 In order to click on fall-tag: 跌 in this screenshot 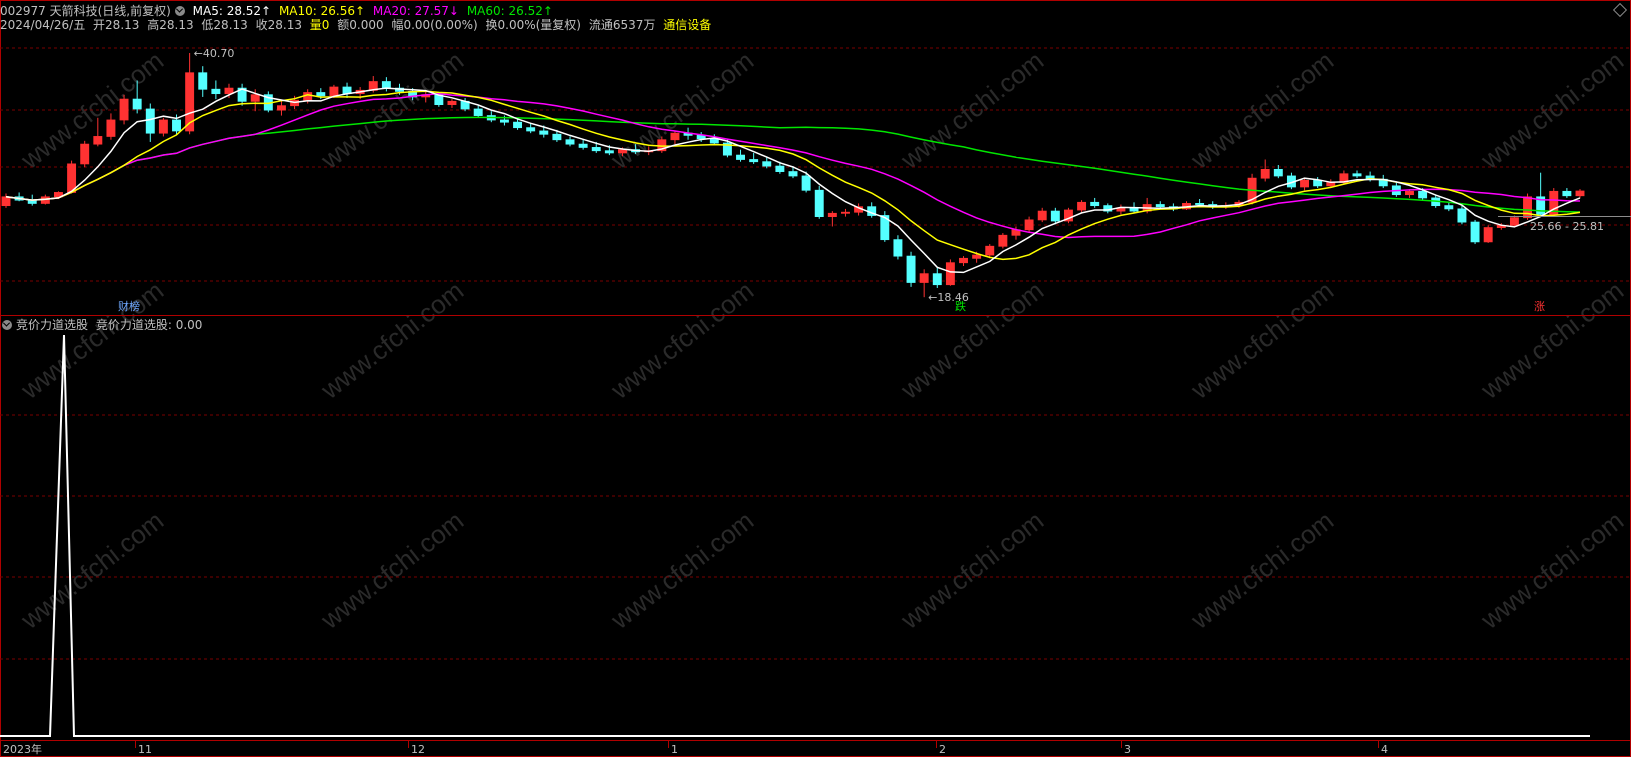, I will do `click(960, 307)`.